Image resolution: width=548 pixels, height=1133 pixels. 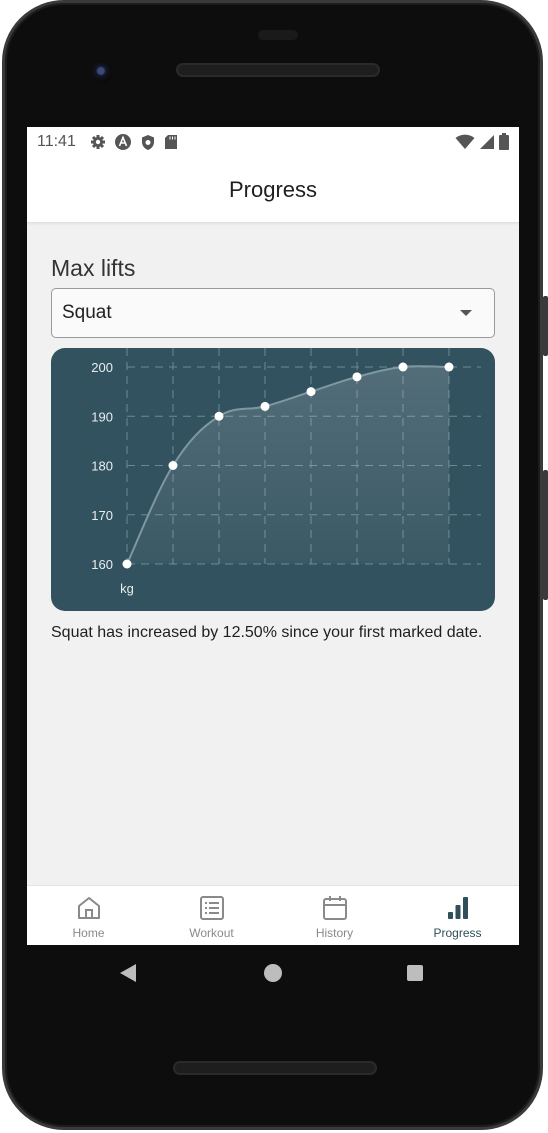 What do you see at coordinates (97, 142) in the screenshot?
I see `gear-icon` at bounding box center [97, 142].